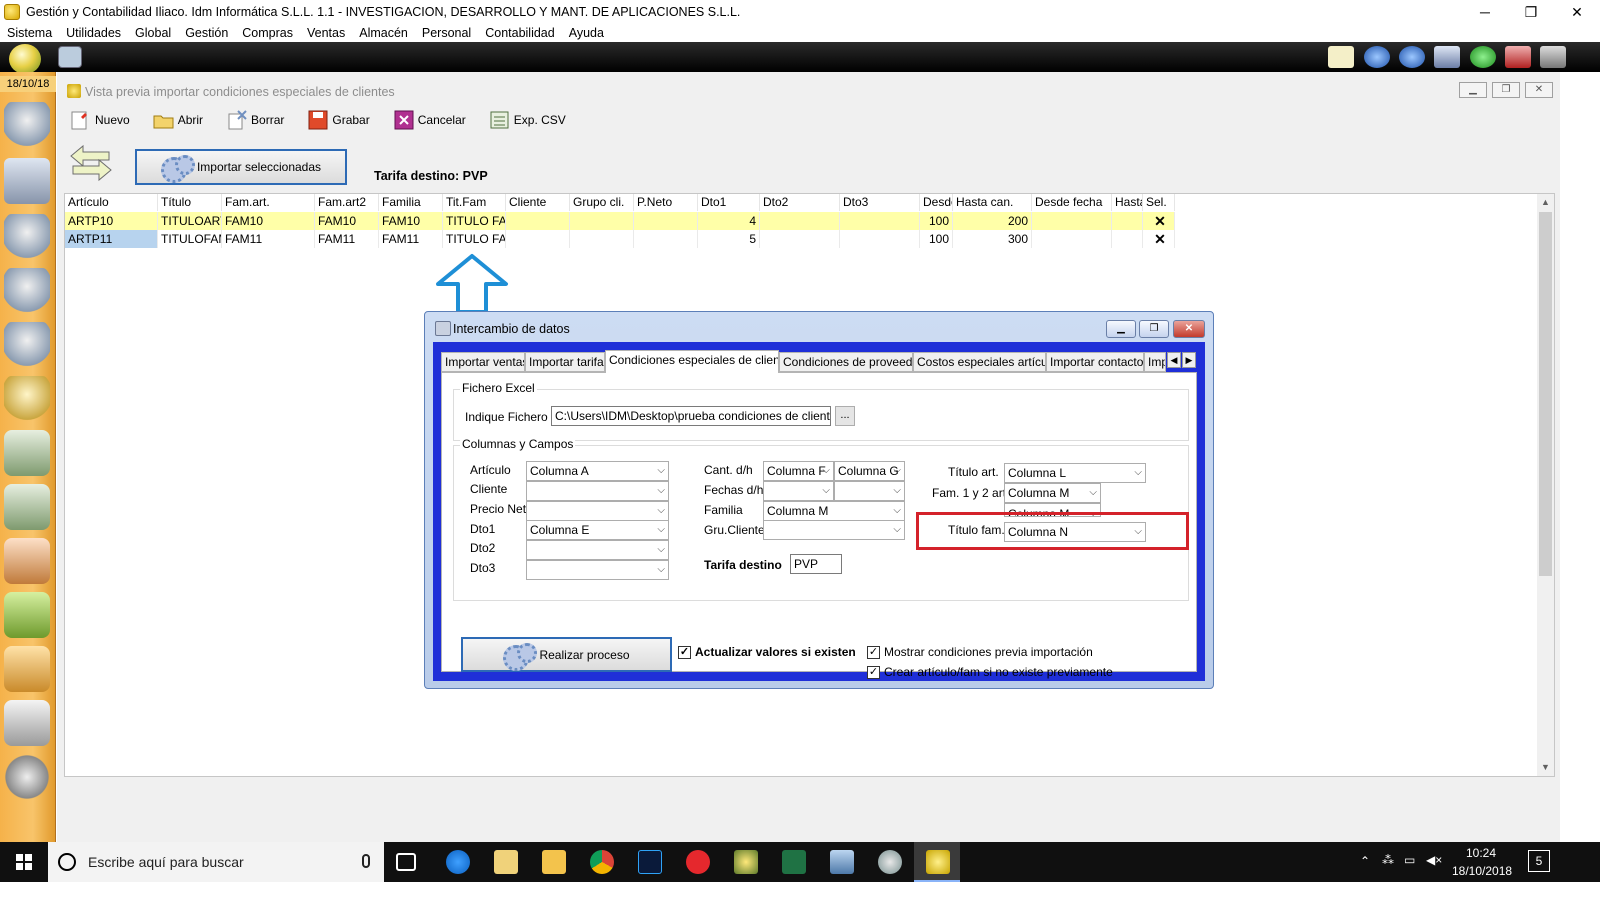 The height and width of the screenshot is (900, 1600). I want to click on exit-icon, so click(1553, 57).